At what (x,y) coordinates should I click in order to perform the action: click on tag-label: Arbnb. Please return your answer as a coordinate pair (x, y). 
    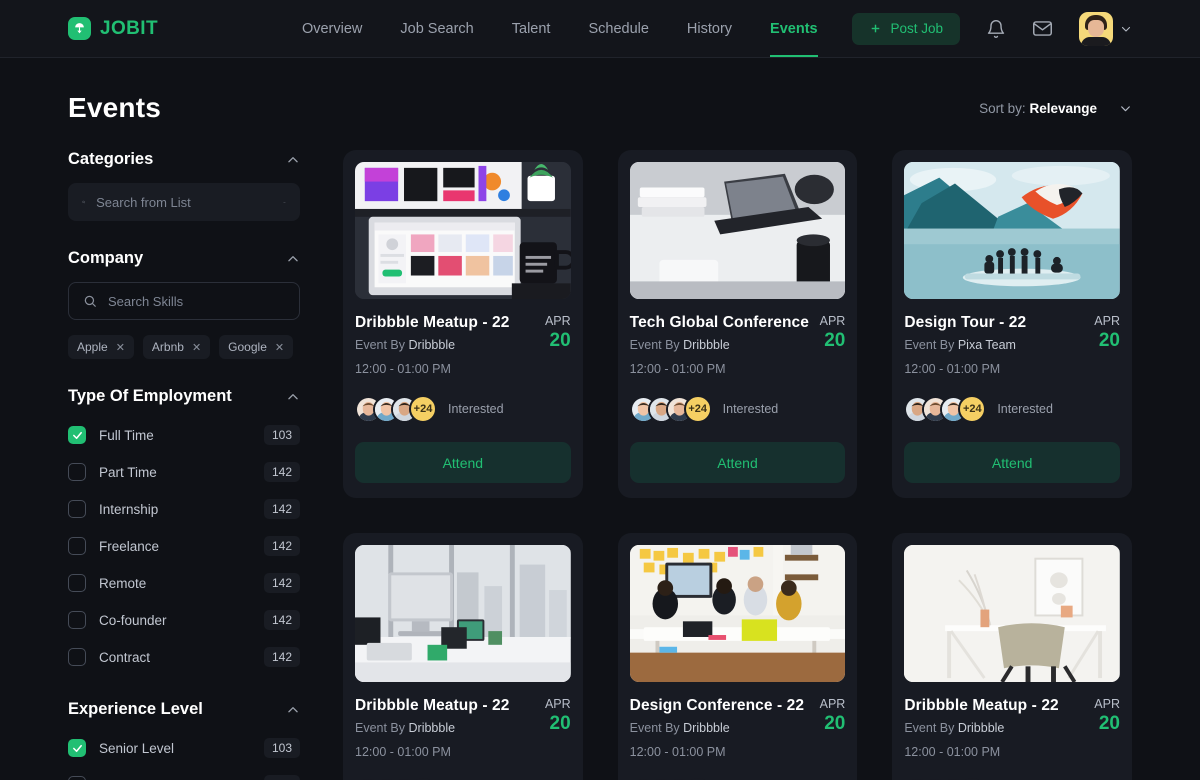
    Looking at the image, I should click on (167, 347).